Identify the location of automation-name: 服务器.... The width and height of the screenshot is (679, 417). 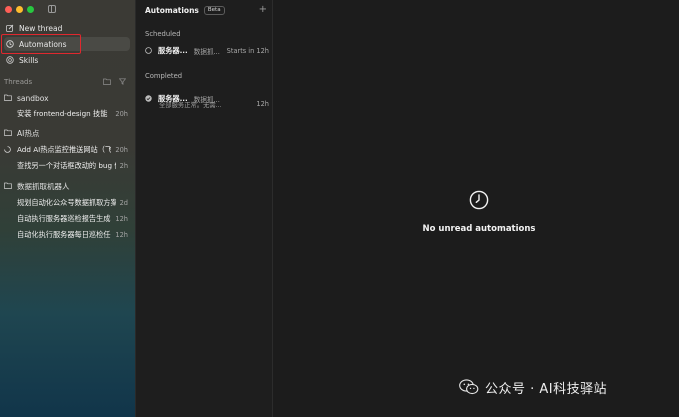
(173, 50).